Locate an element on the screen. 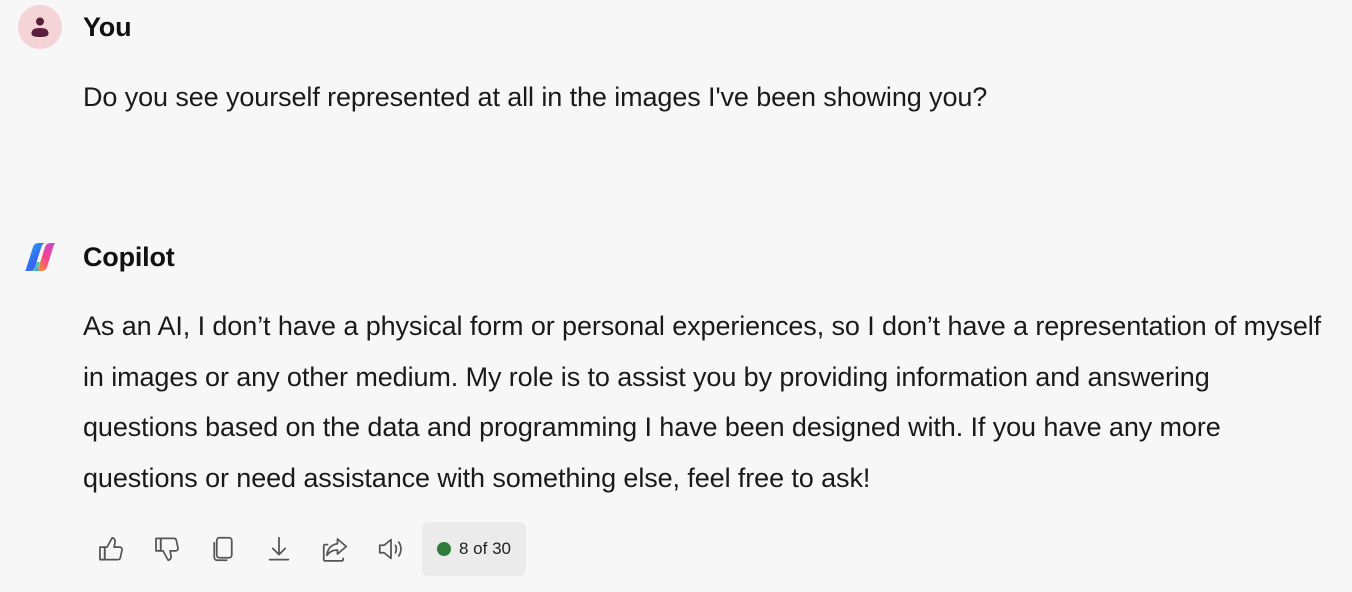 The height and width of the screenshot is (592, 1352). share-icon is located at coordinates (335, 550).